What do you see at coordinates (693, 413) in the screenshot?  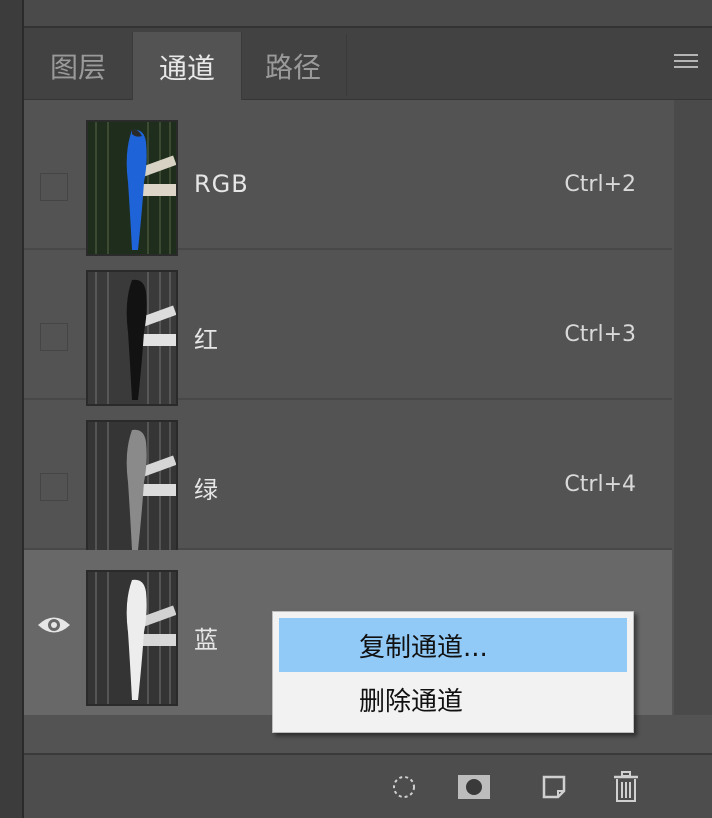 I see `scrollbar` at bounding box center [693, 413].